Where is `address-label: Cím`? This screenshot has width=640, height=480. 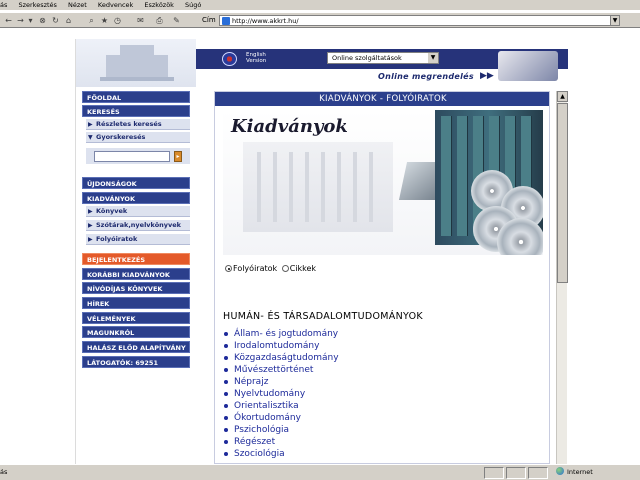 address-label: Cím is located at coordinates (209, 20).